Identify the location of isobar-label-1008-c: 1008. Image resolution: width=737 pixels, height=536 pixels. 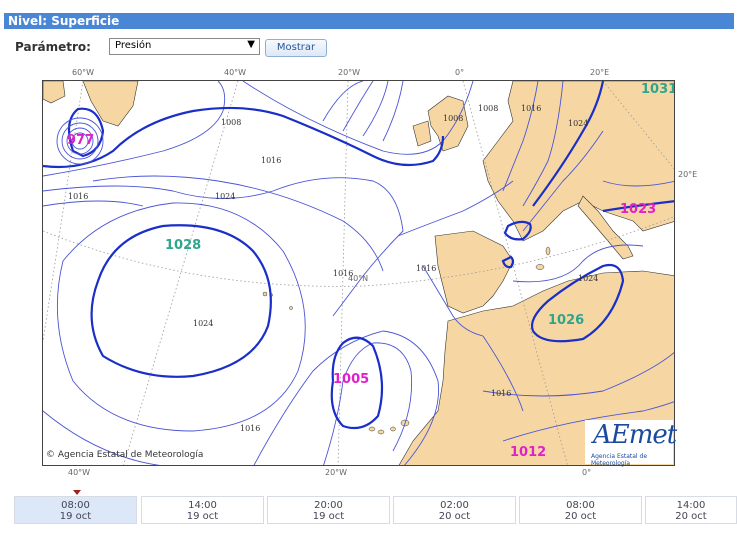
(488, 108).